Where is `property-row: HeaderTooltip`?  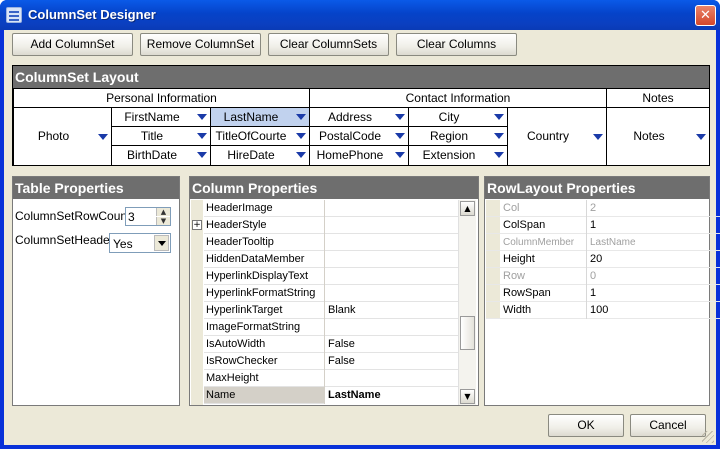 property-row: HeaderTooltip is located at coordinates (339, 242).